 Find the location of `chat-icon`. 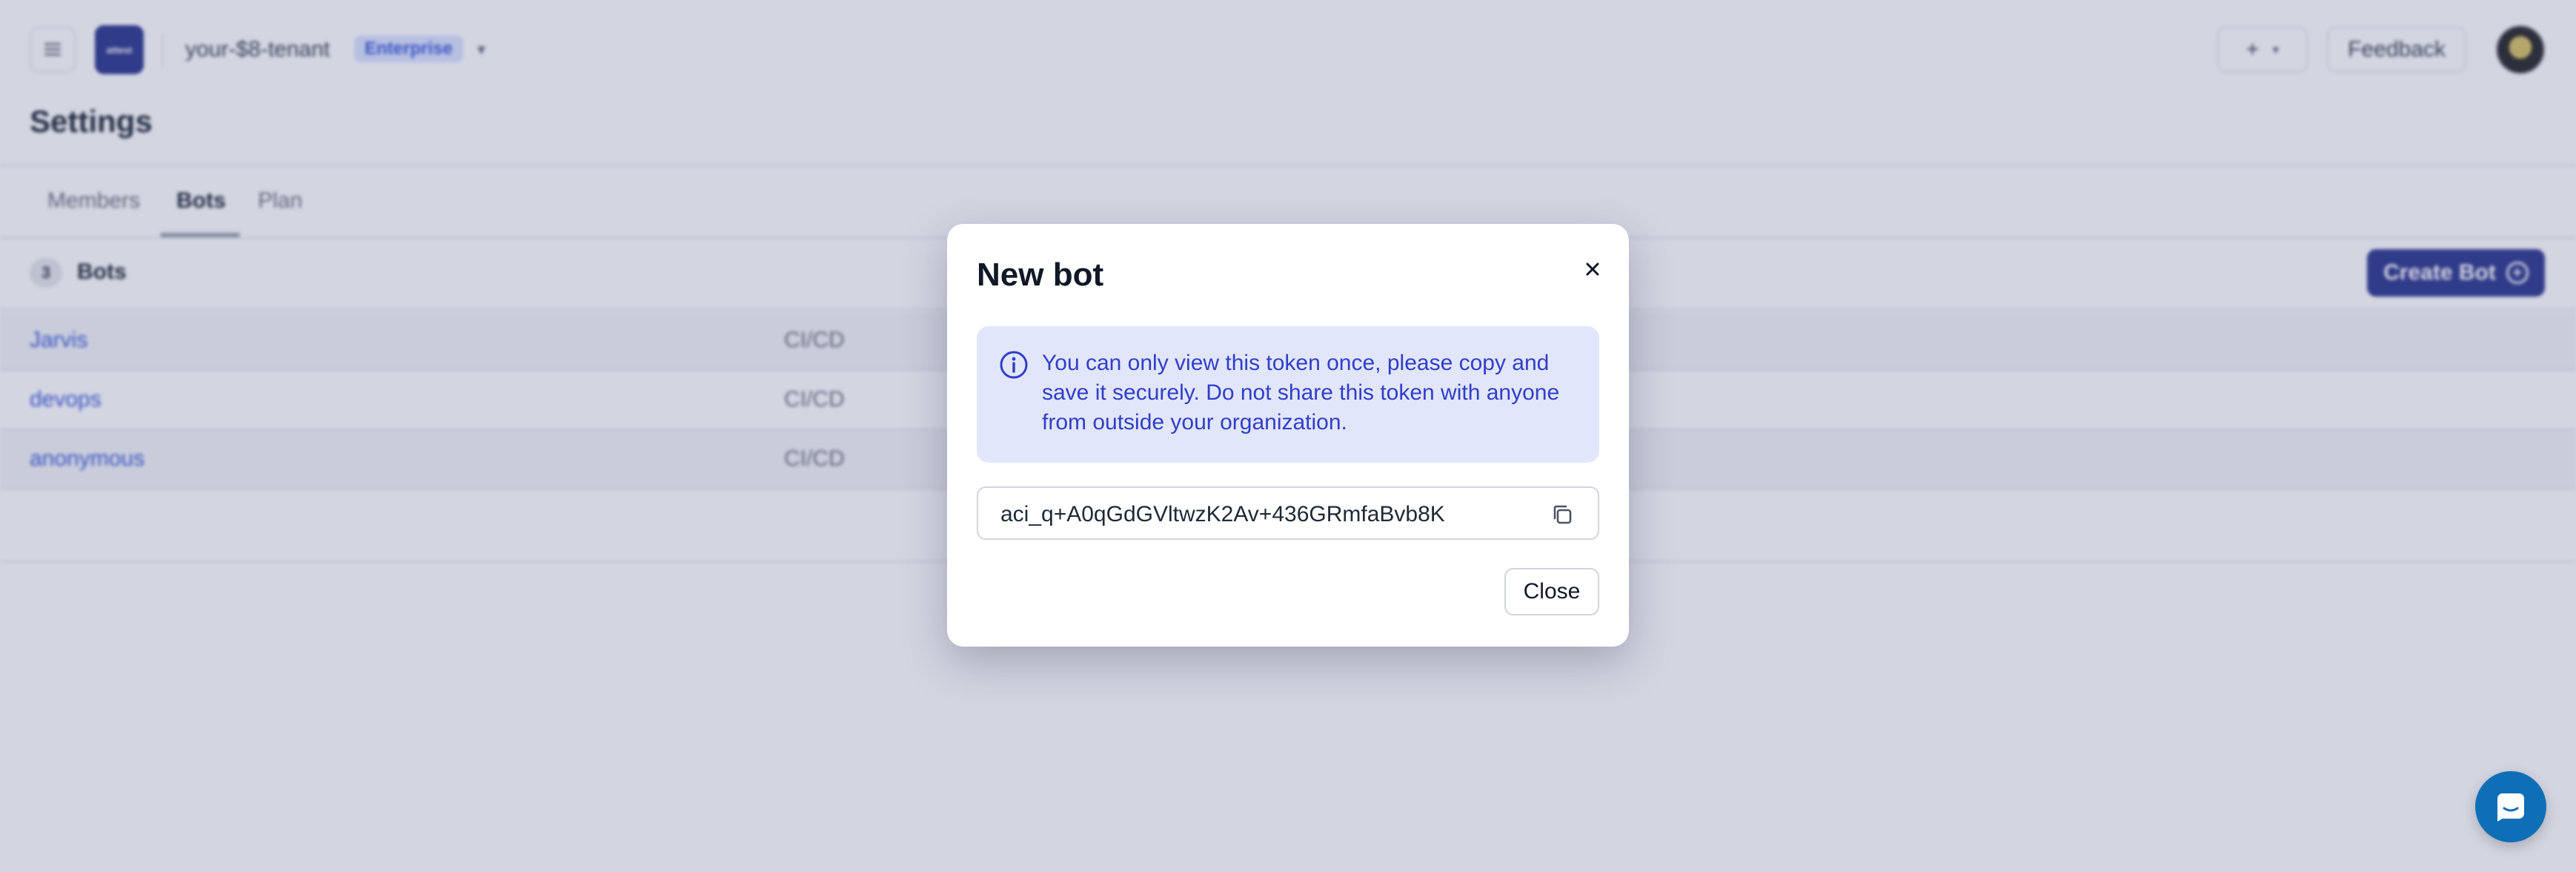

chat-icon is located at coordinates (2510, 808).